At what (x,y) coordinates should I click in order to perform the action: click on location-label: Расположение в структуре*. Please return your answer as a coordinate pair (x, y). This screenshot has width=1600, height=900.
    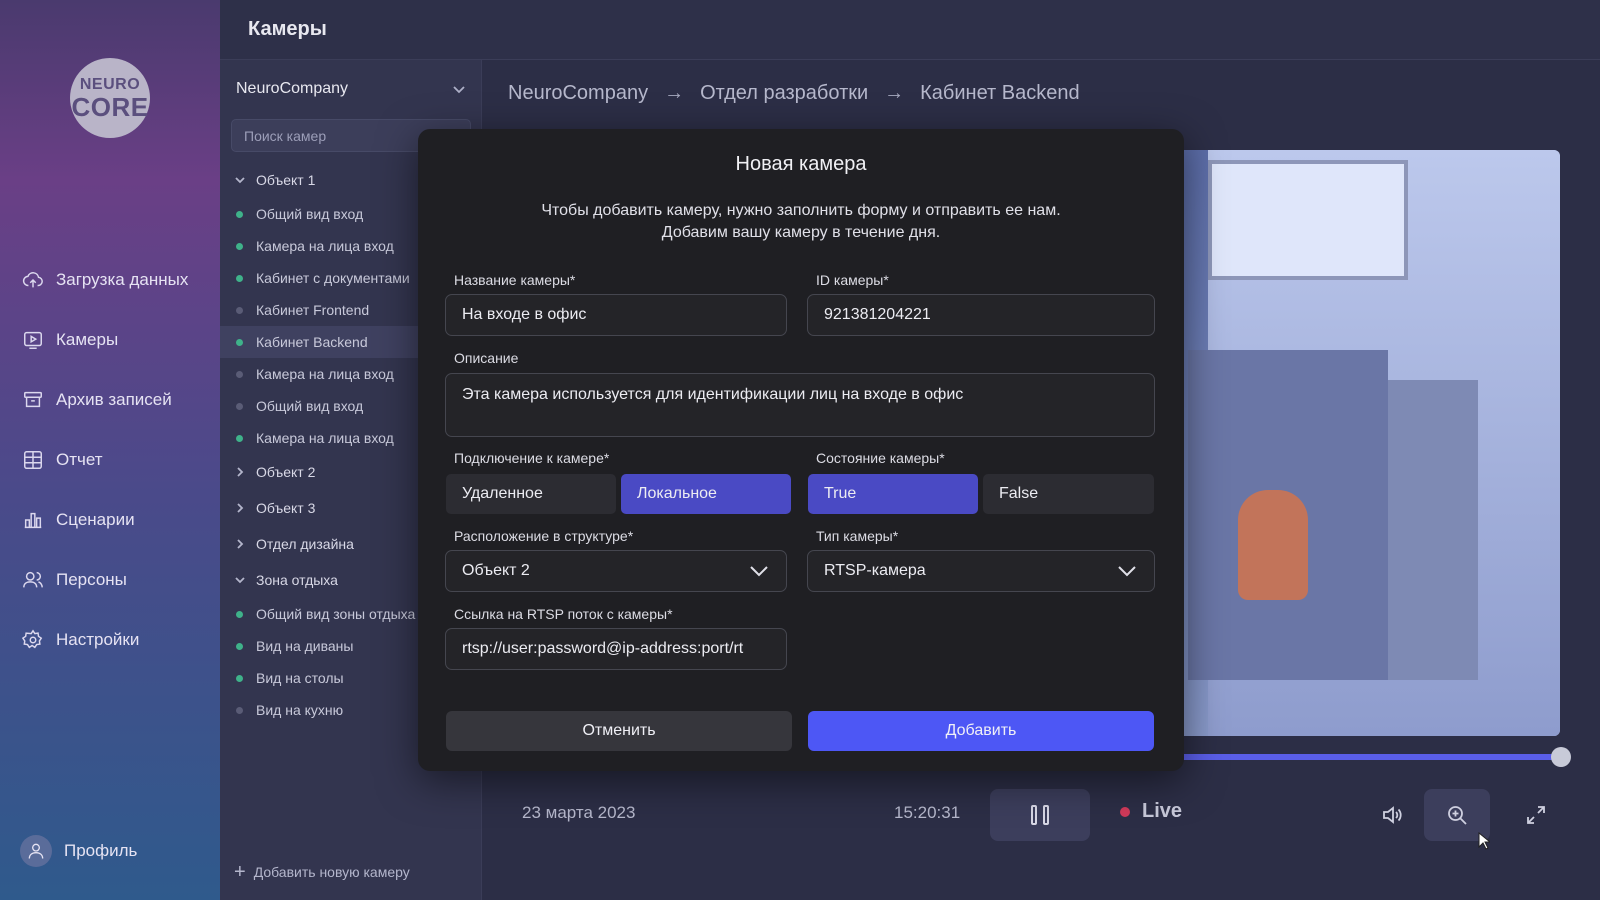
    Looking at the image, I should click on (544, 536).